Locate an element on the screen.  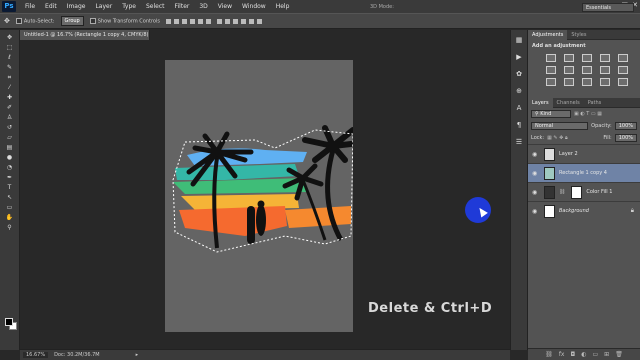
path-select-tool-icon: ↖ is located at coordinates (9, 197).